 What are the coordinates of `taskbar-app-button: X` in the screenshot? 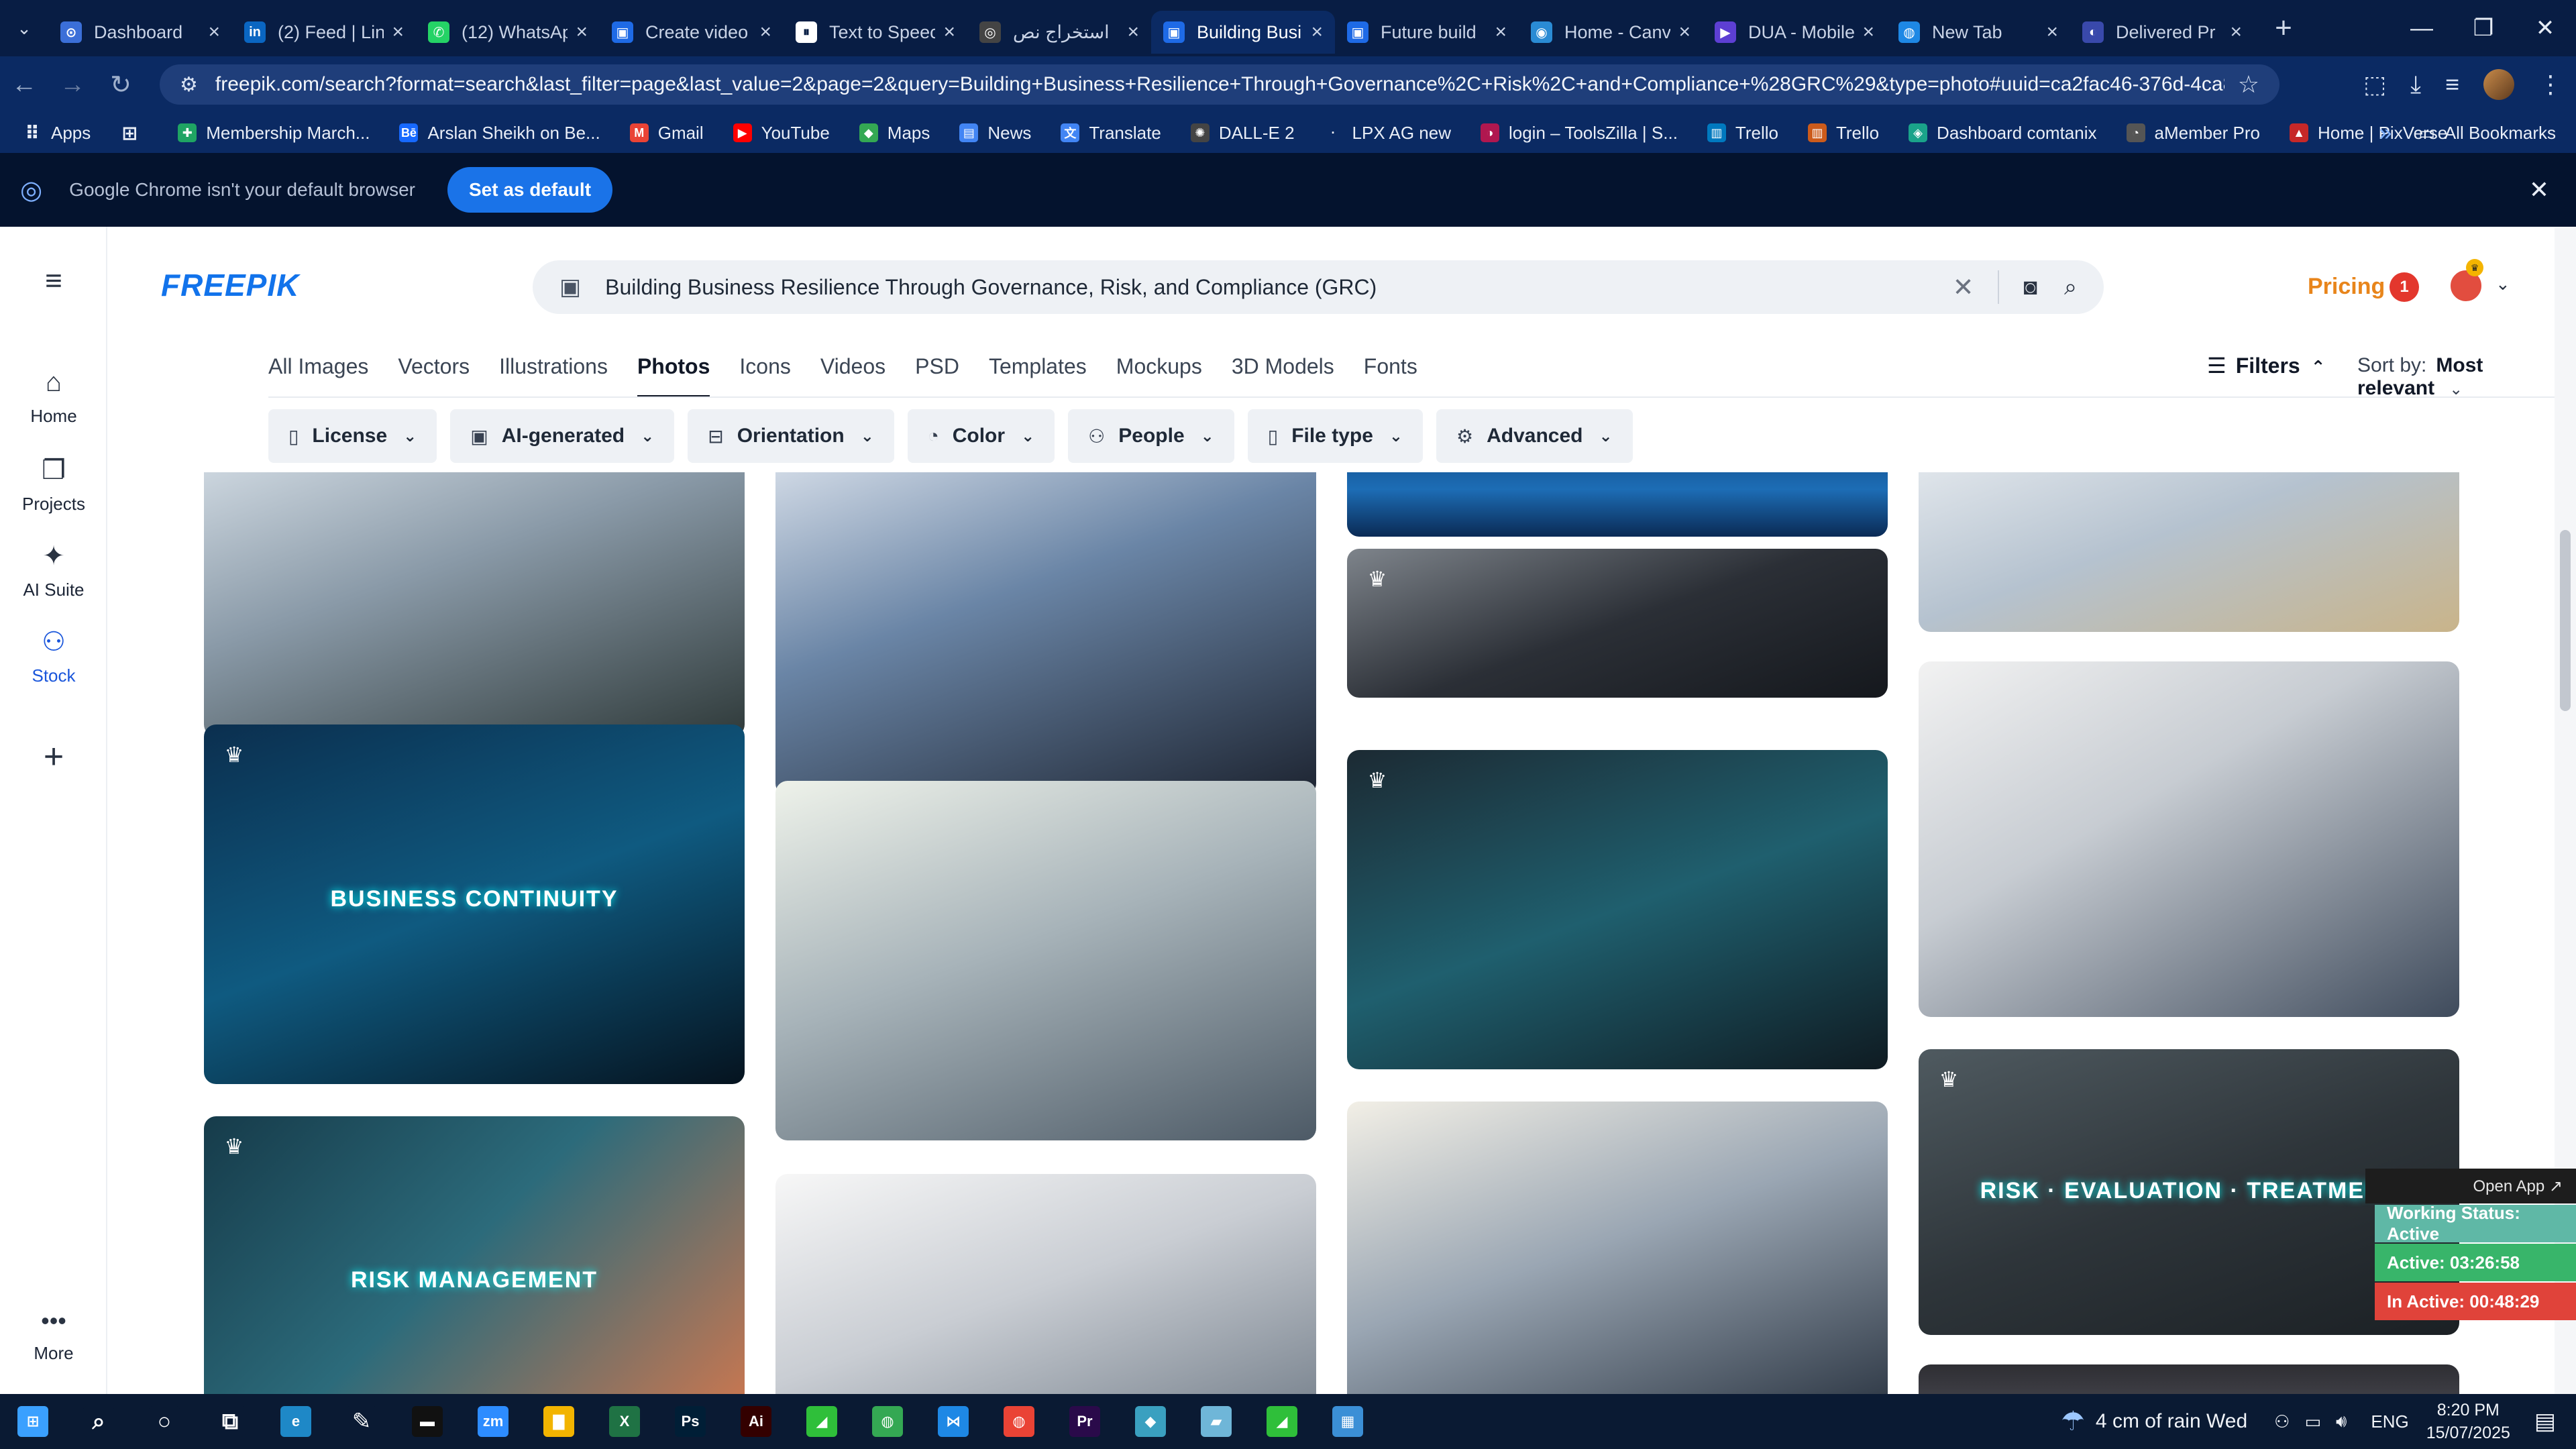 It's located at (624, 1421).